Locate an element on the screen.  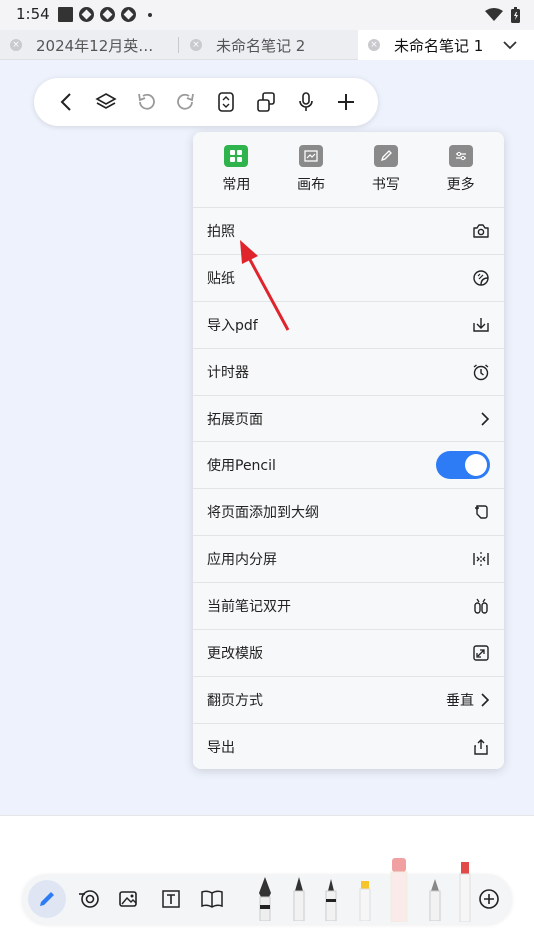
bottom-toolbar is located at coordinates (267, 882).